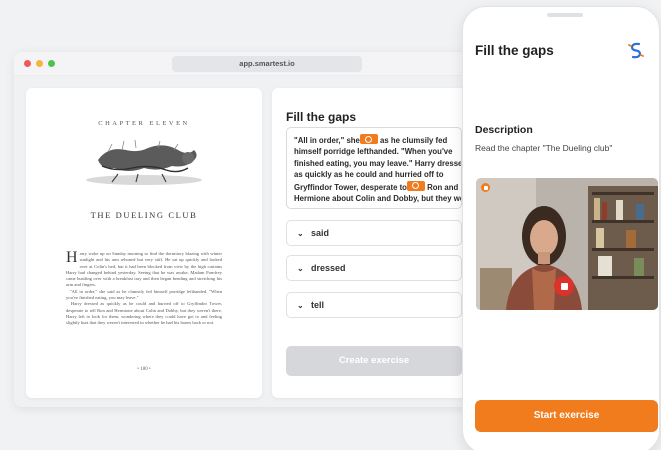 The image size is (661, 450). Describe the element at coordinates (144, 162) in the screenshot. I see `chapter-illustration` at that location.